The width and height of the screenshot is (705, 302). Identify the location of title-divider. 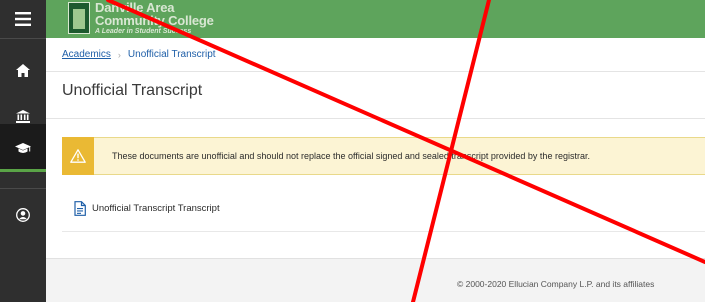
(375, 118).